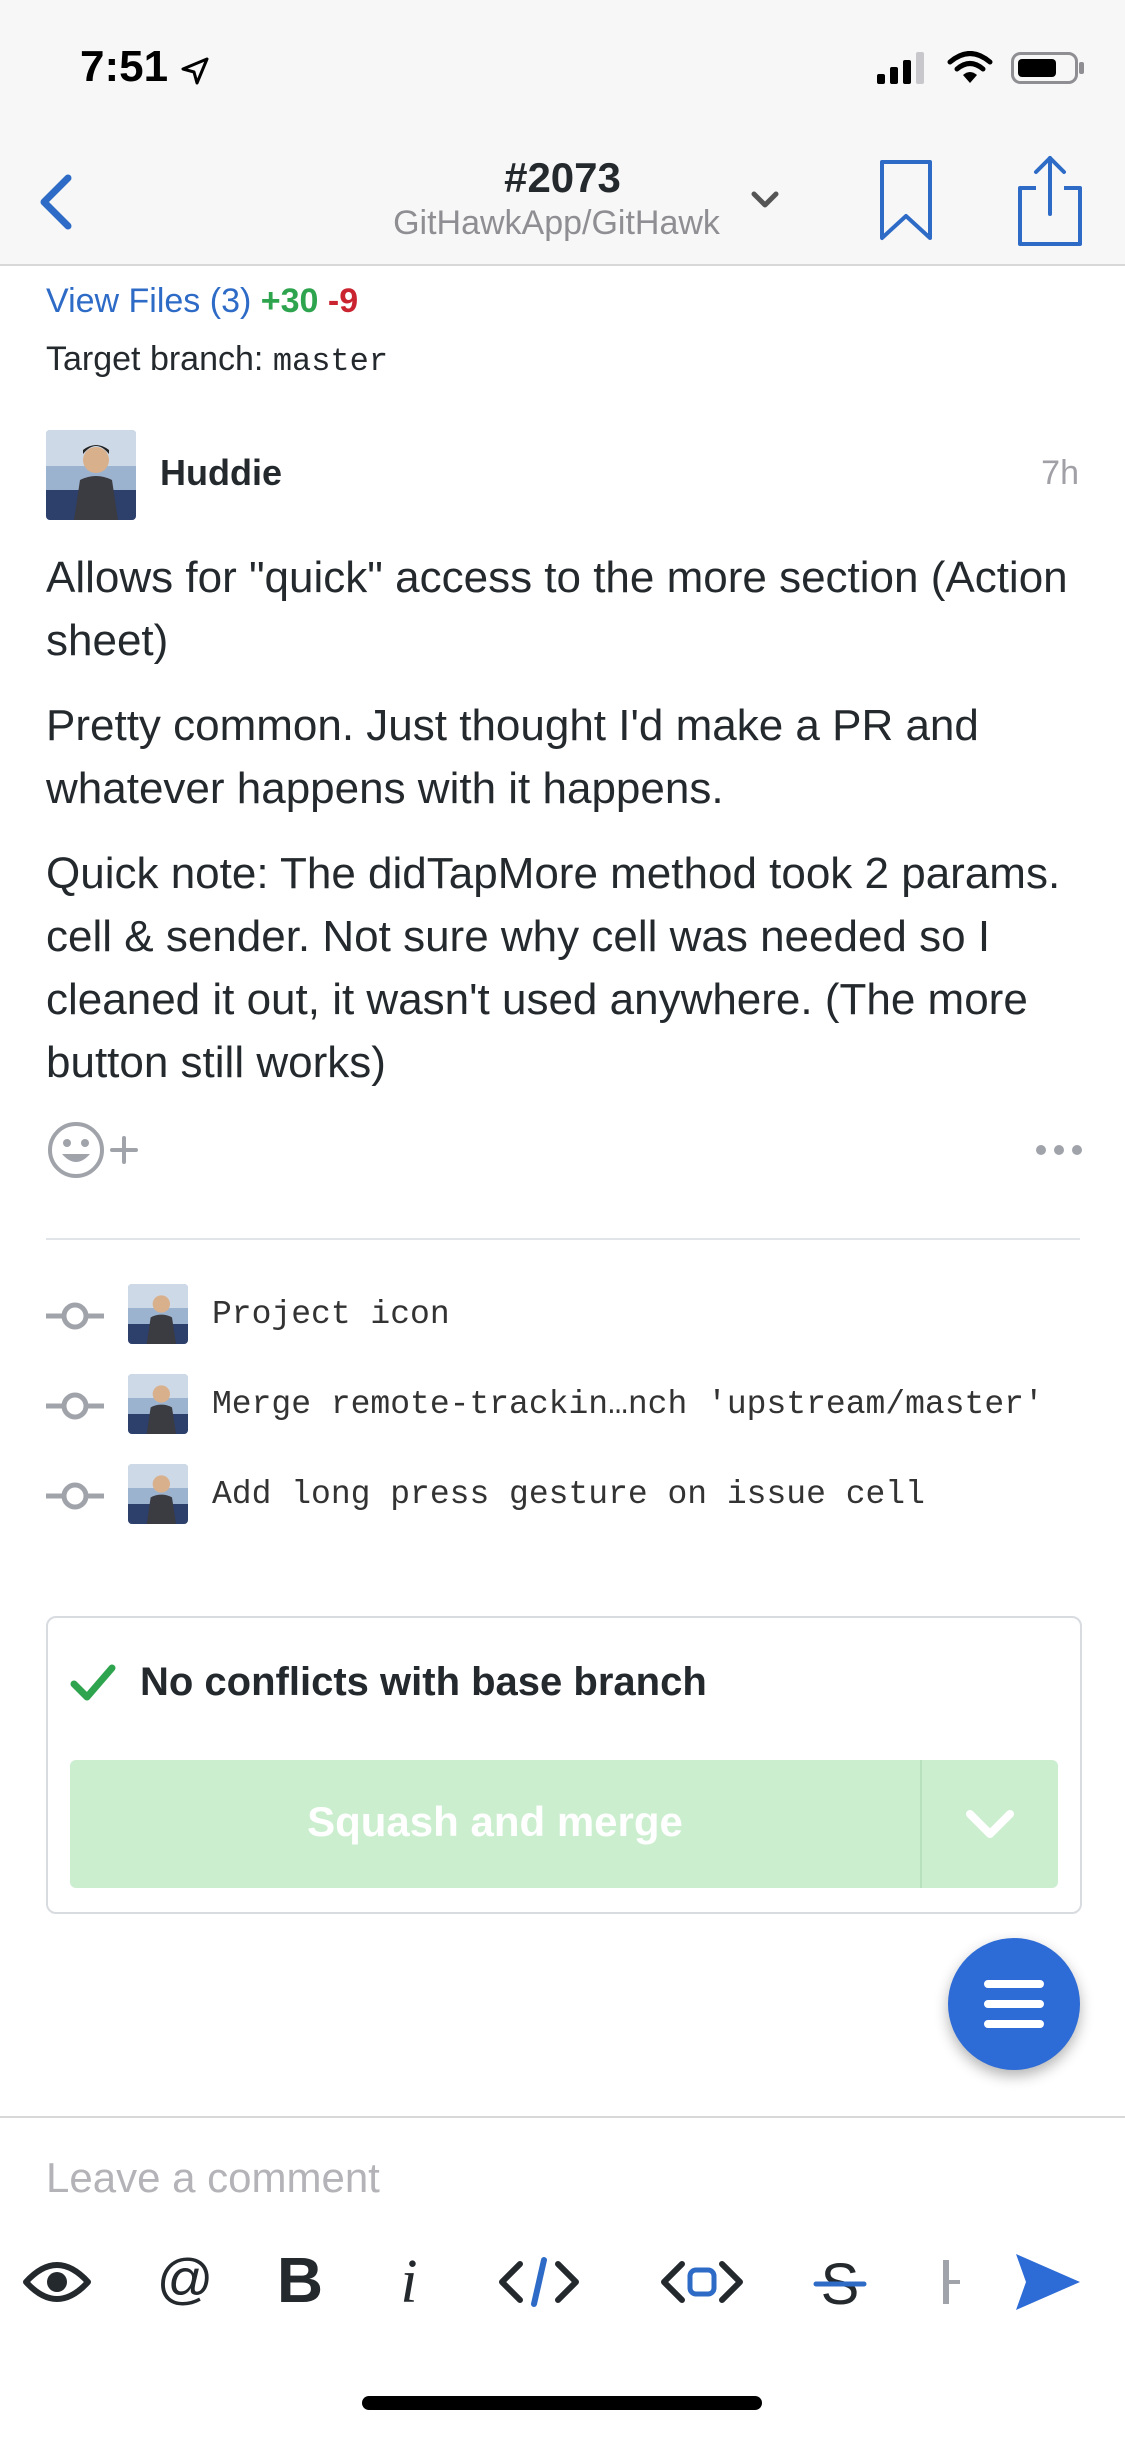  I want to click on additions-count: +30, so click(289, 301).